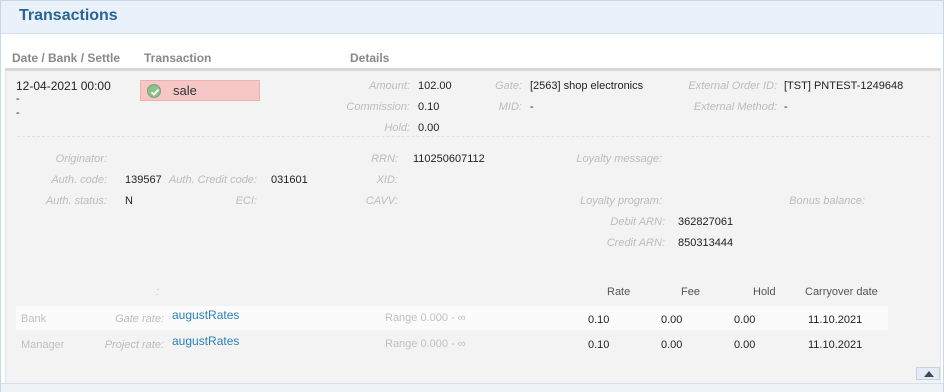 The width and height of the screenshot is (944, 392). What do you see at coordinates (672, 320) in the screenshot?
I see `bank-fee-value: 0.00` at bounding box center [672, 320].